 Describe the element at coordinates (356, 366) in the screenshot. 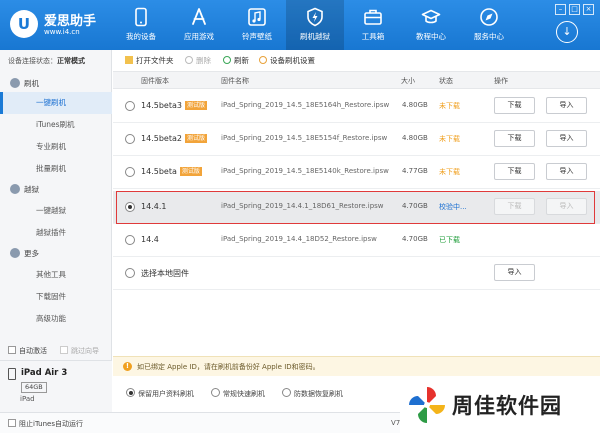

I see `notice-bar: ! 如已绑定 Apple ID，请在刷机前备份好 Apple ID和密码。` at that location.